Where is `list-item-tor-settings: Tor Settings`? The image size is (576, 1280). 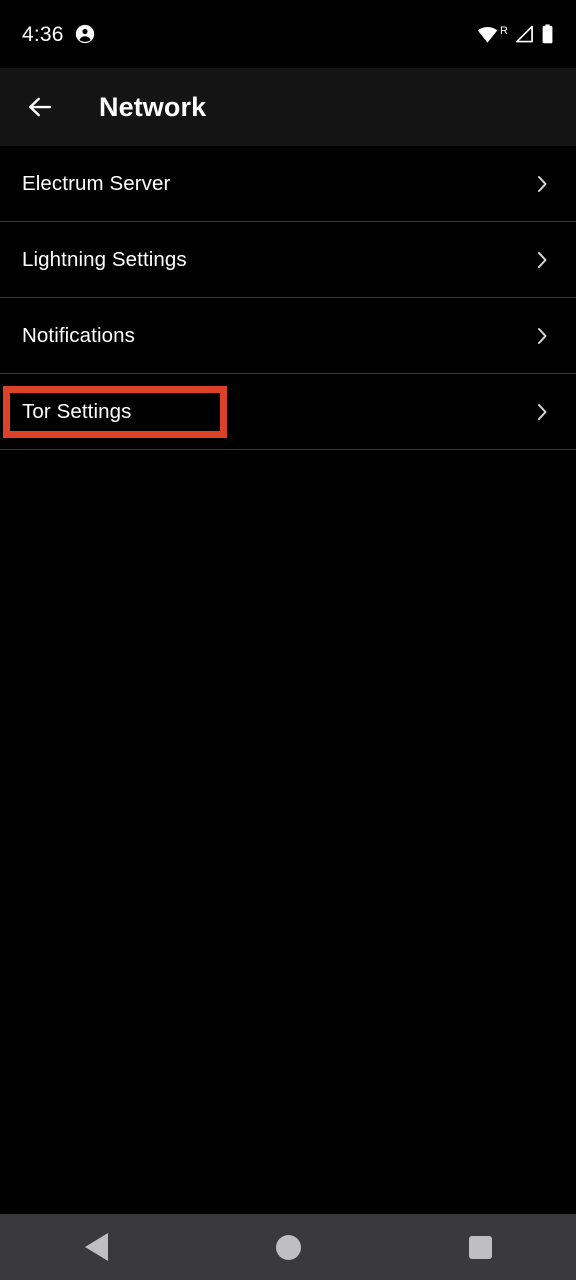 list-item-tor-settings: Tor Settings is located at coordinates (288, 412).